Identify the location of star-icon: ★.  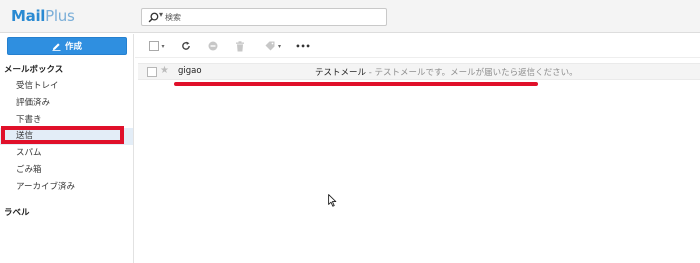
(164, 70).